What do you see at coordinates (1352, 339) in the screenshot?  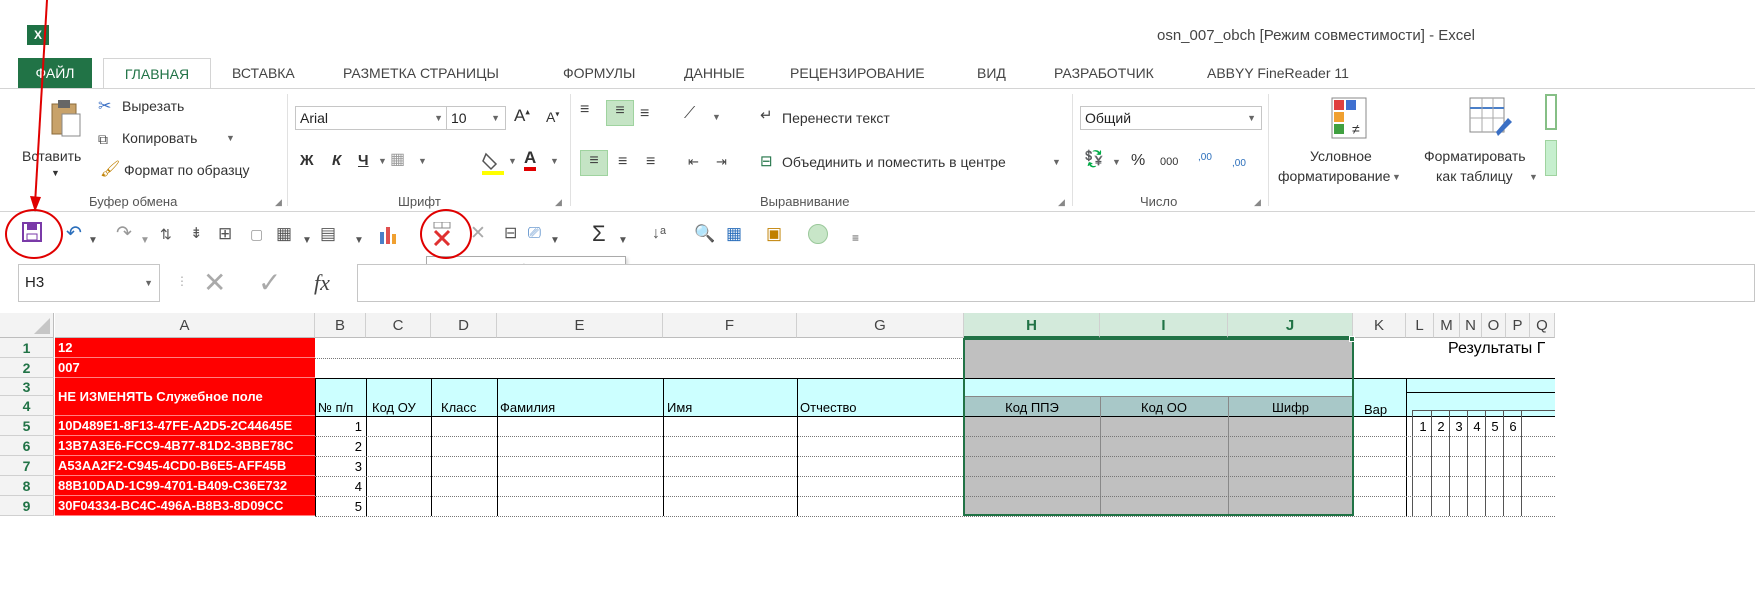 I see `fill-handle` at bounding box center [1352, 339].